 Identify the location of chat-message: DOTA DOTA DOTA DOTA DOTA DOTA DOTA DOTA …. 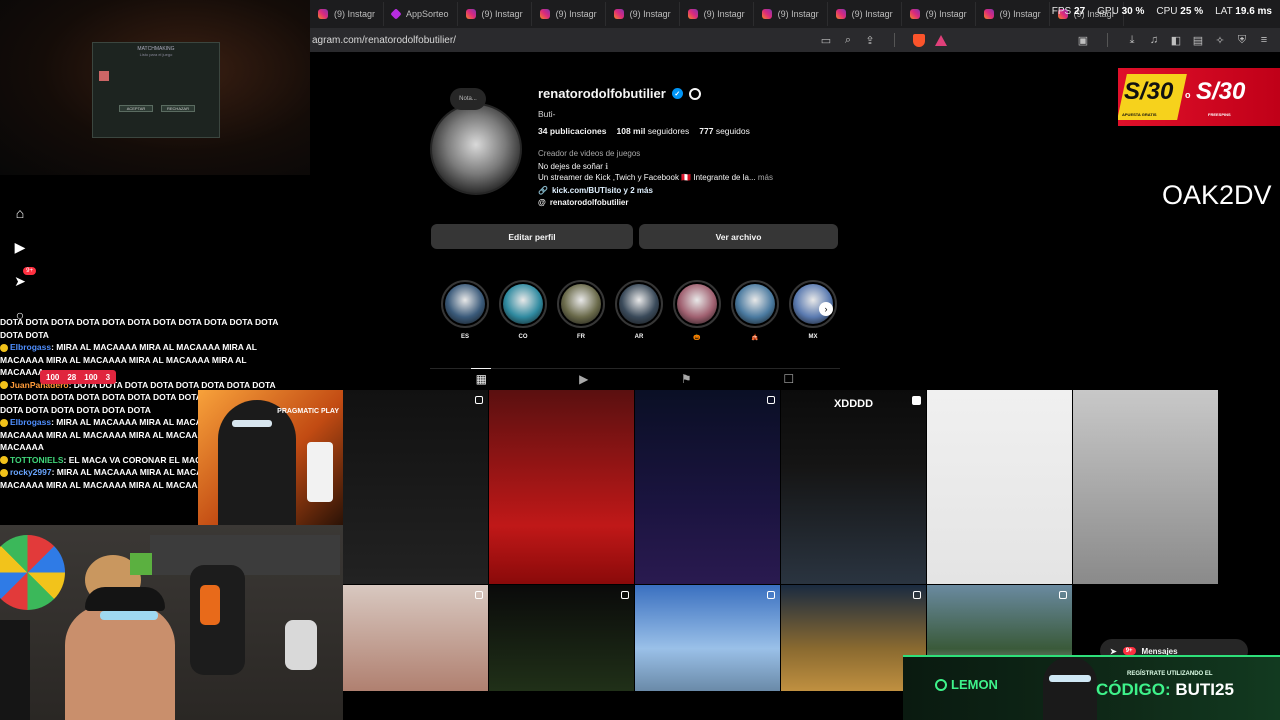
(145, 328).